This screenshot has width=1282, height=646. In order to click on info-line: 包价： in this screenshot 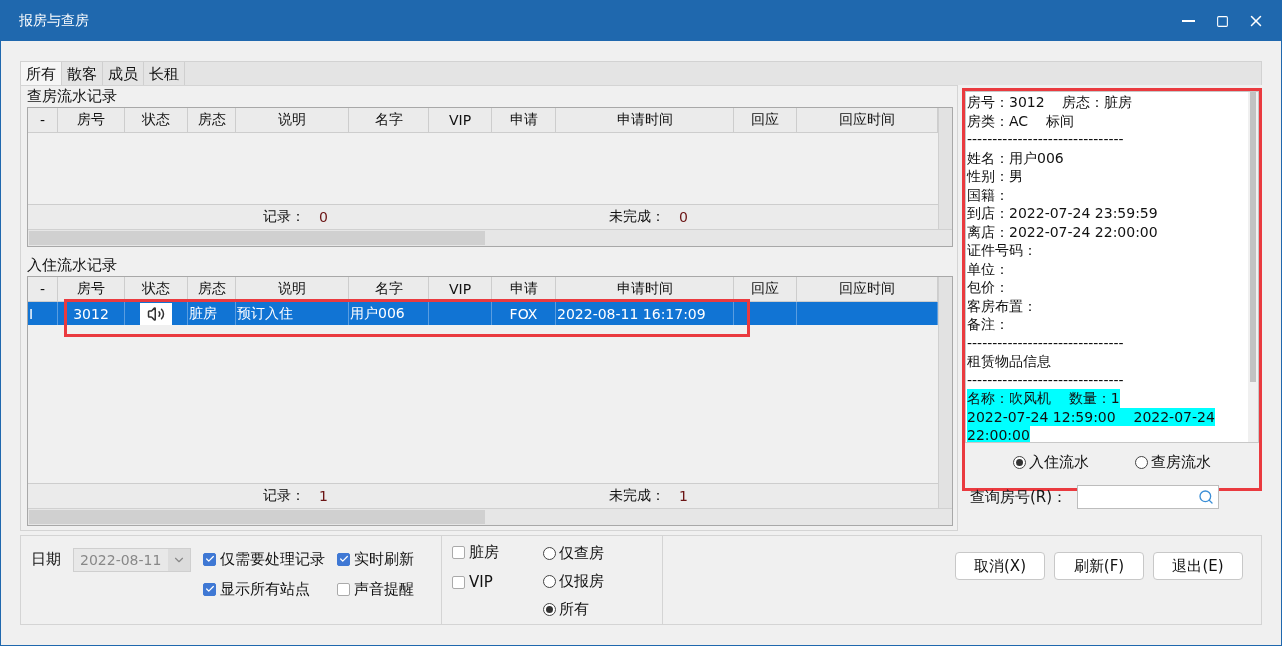, I will do `click(988, 287)`.